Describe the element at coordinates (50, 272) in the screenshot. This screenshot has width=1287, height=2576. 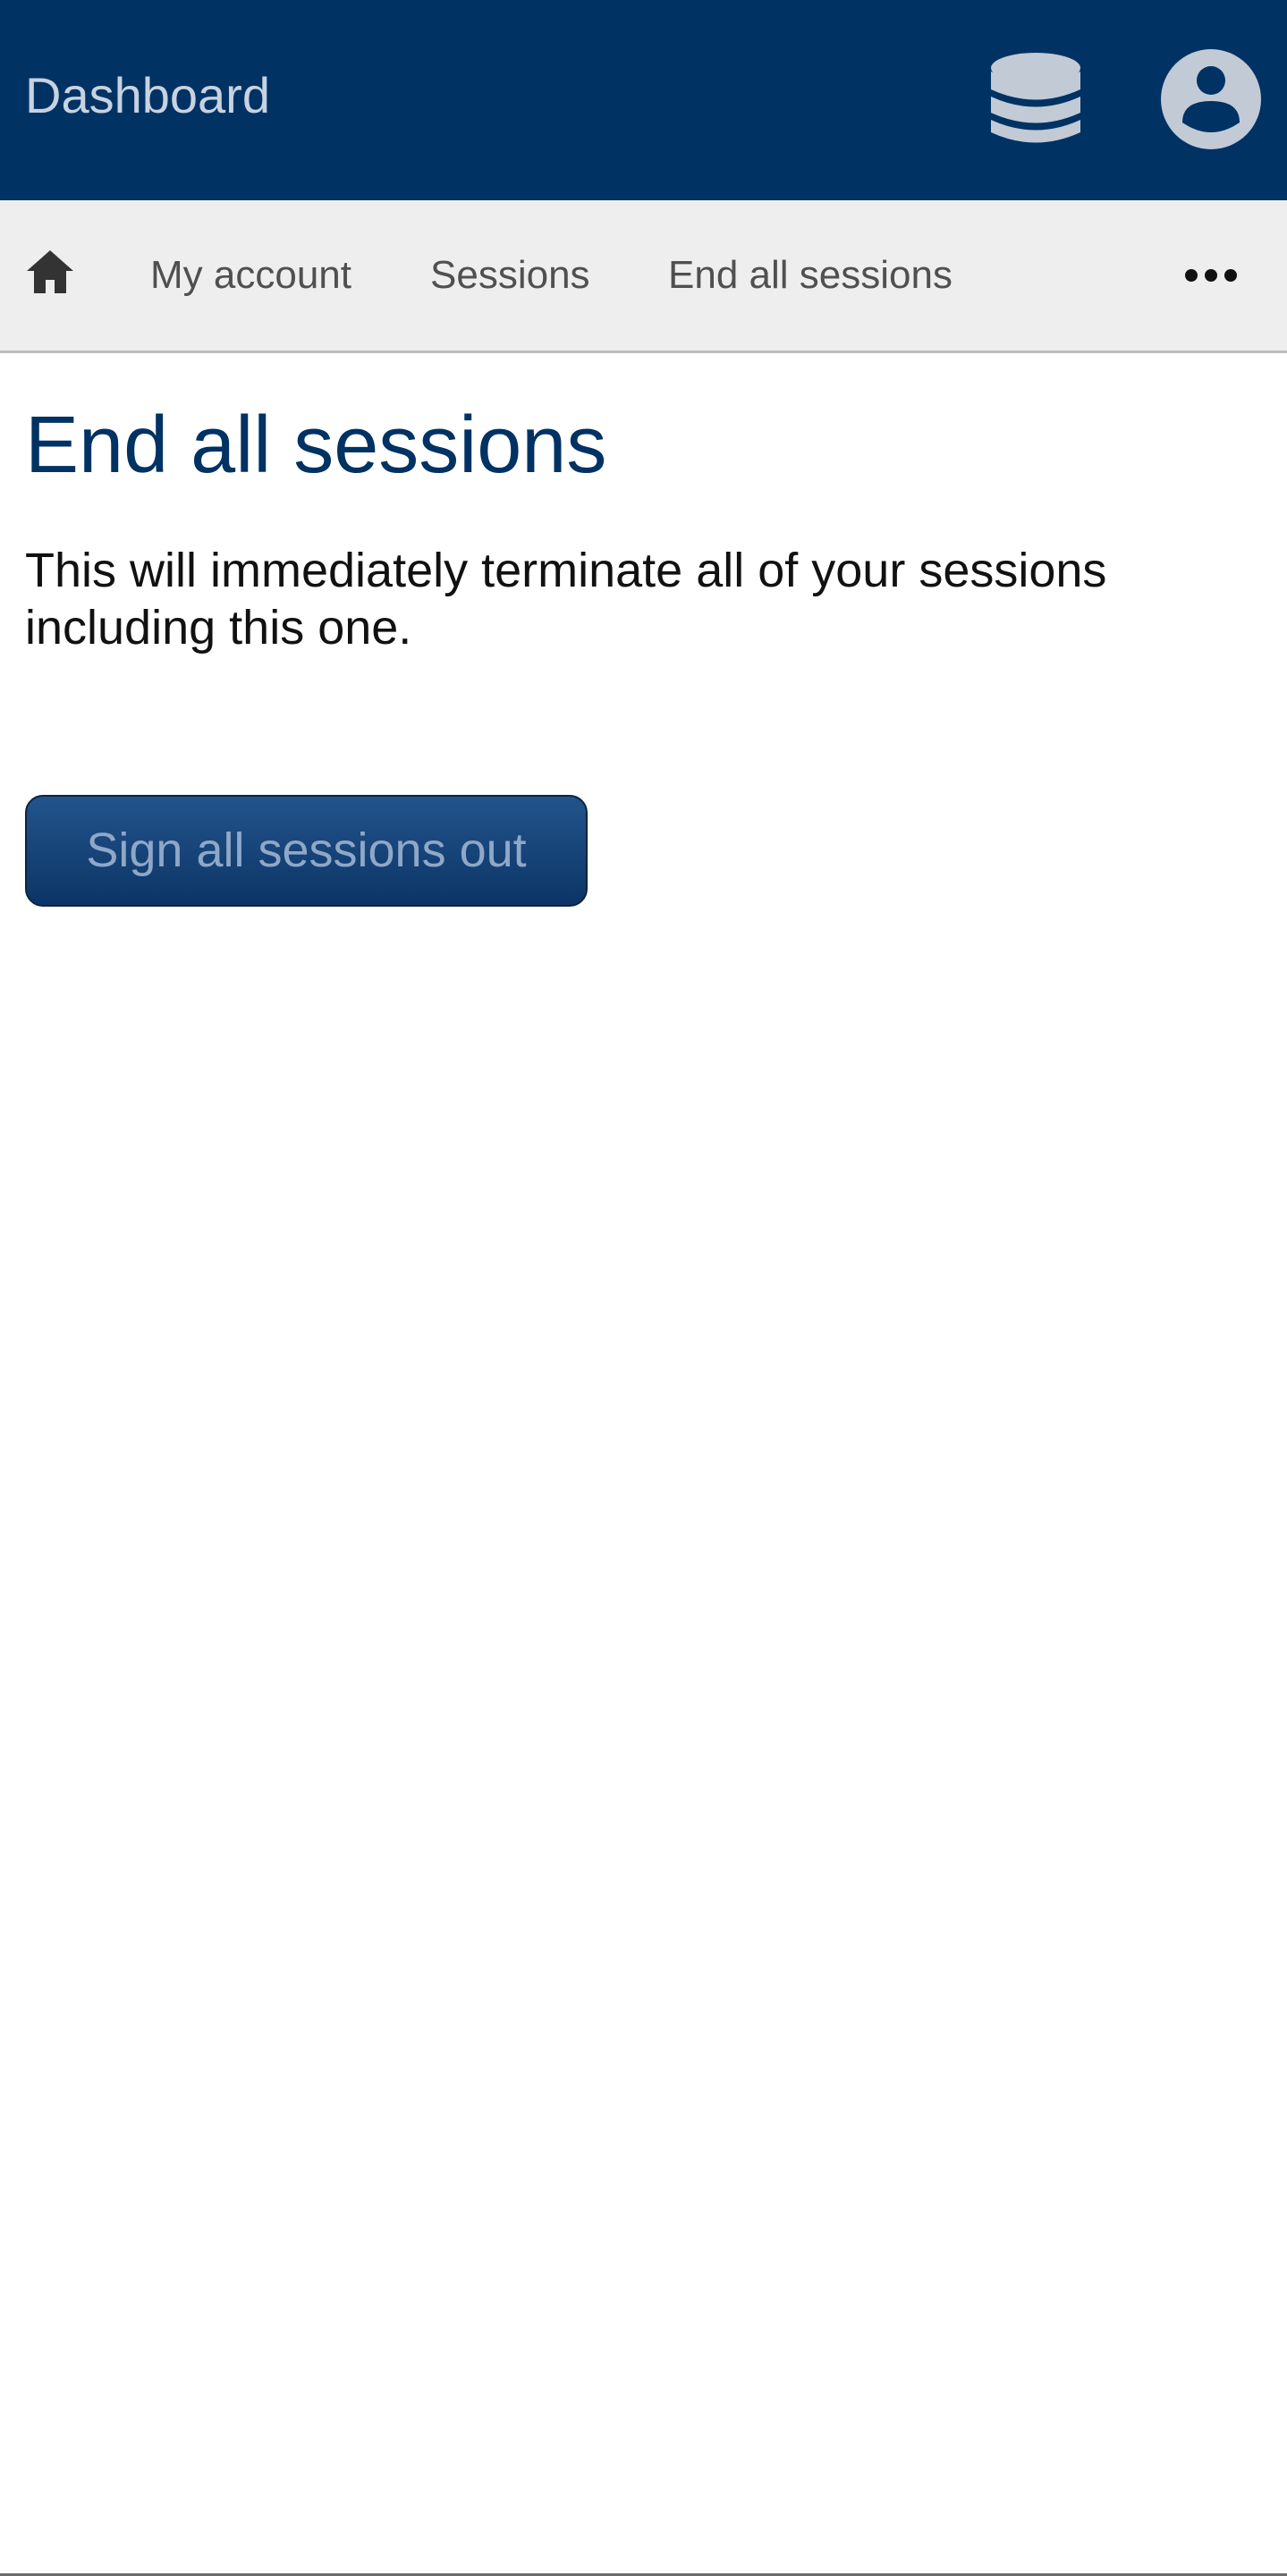
I see `home-icon` at that location.